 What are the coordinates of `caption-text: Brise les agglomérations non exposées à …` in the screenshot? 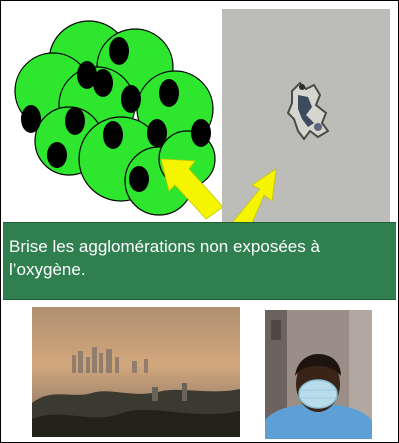 It's located at (164, 258).